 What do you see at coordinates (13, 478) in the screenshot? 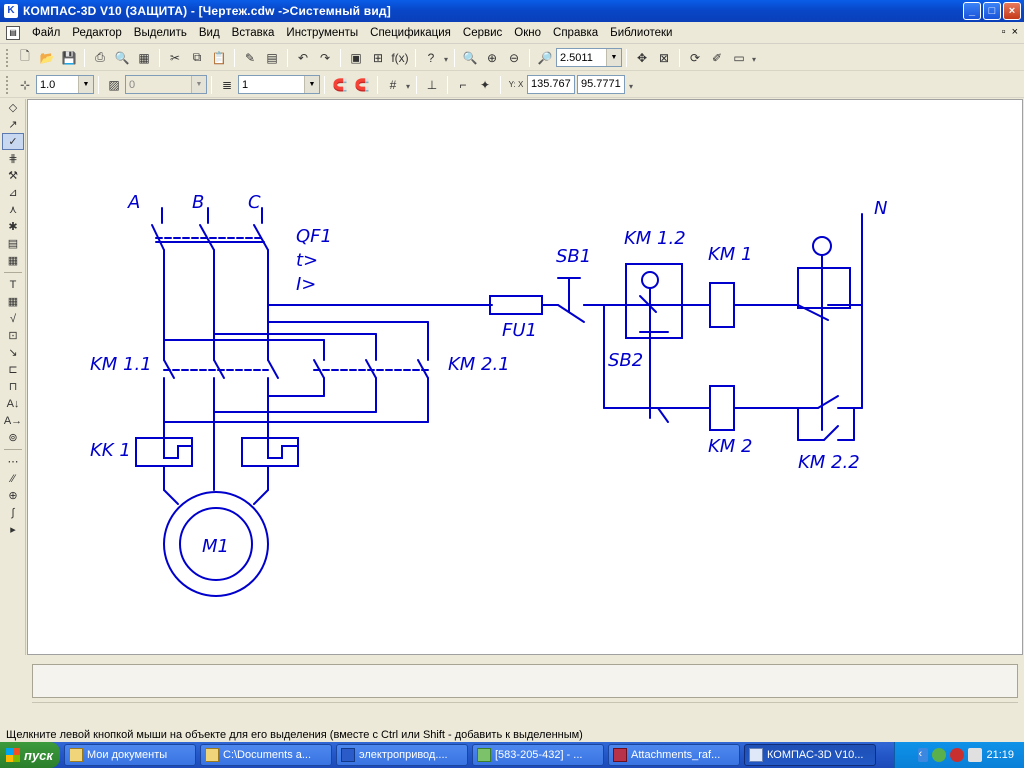
I see `hatch-icon: ⁄⁄` at bounding box center [13, 478].